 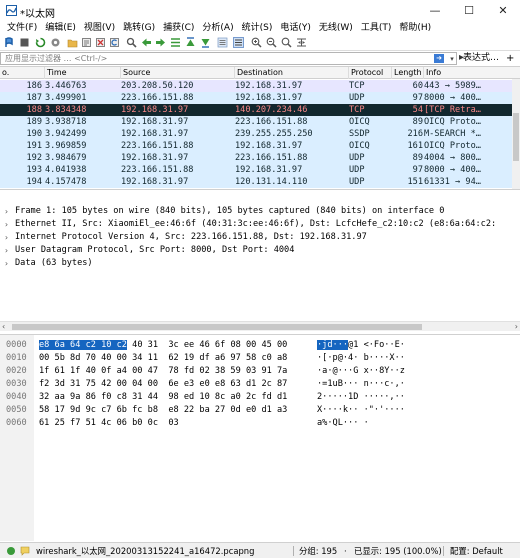 What do you see at coordinates (292, 73) in the screenshot?
I see `col-header-destination: Destination` at bounding box center [292, 73].